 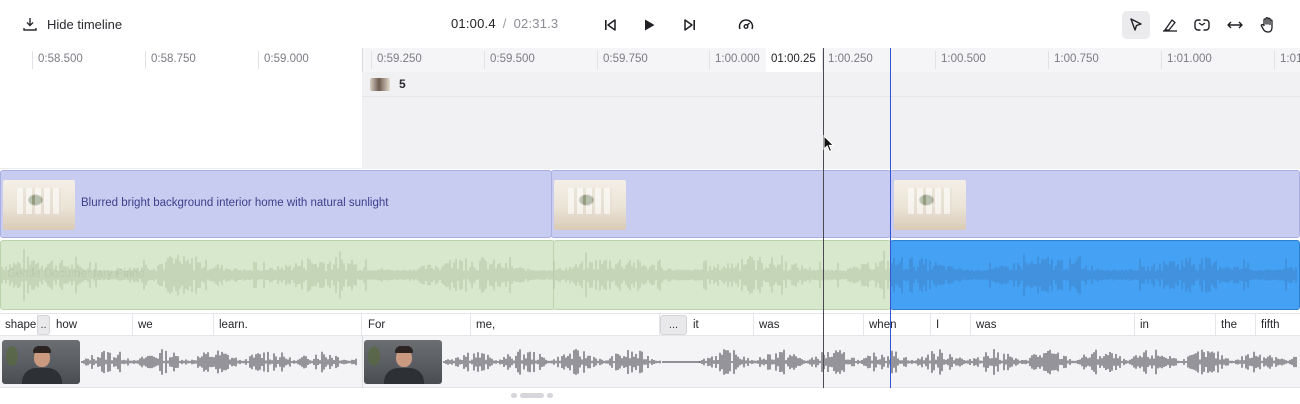 I want to click on pause-marker: .., so click(x=43, y=325).